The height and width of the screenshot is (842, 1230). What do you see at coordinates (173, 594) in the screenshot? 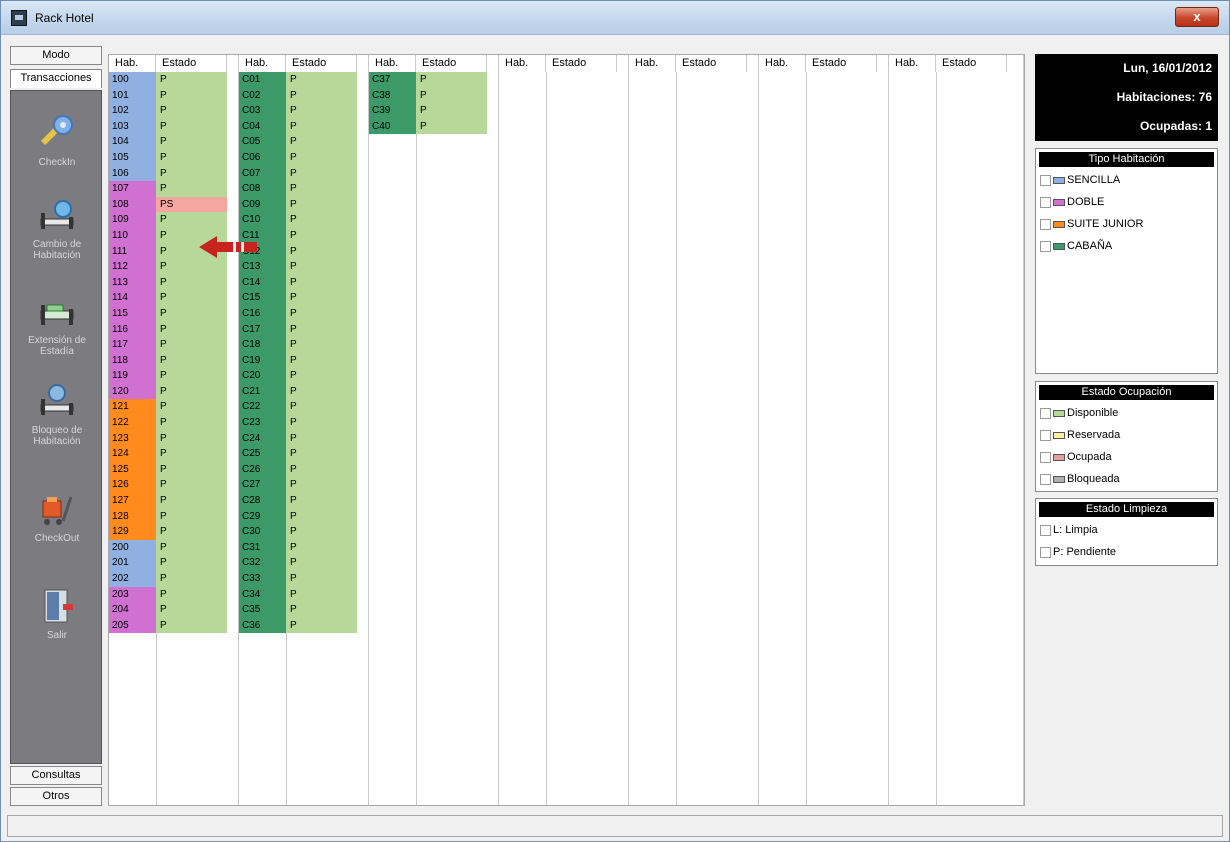
I see `room-row: 203 P` at bounding box center [173, 594].